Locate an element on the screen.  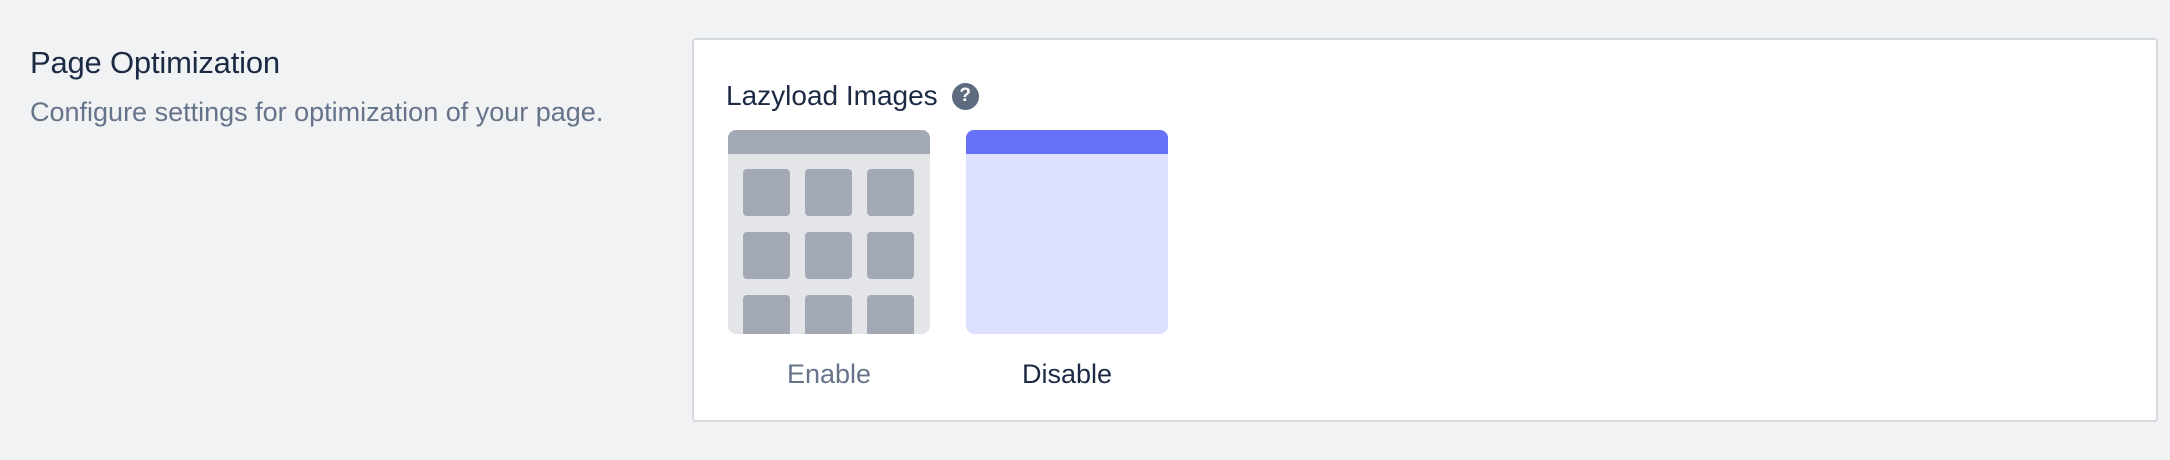
option-disable-label: Disable is located at coordinates (1067, 374).